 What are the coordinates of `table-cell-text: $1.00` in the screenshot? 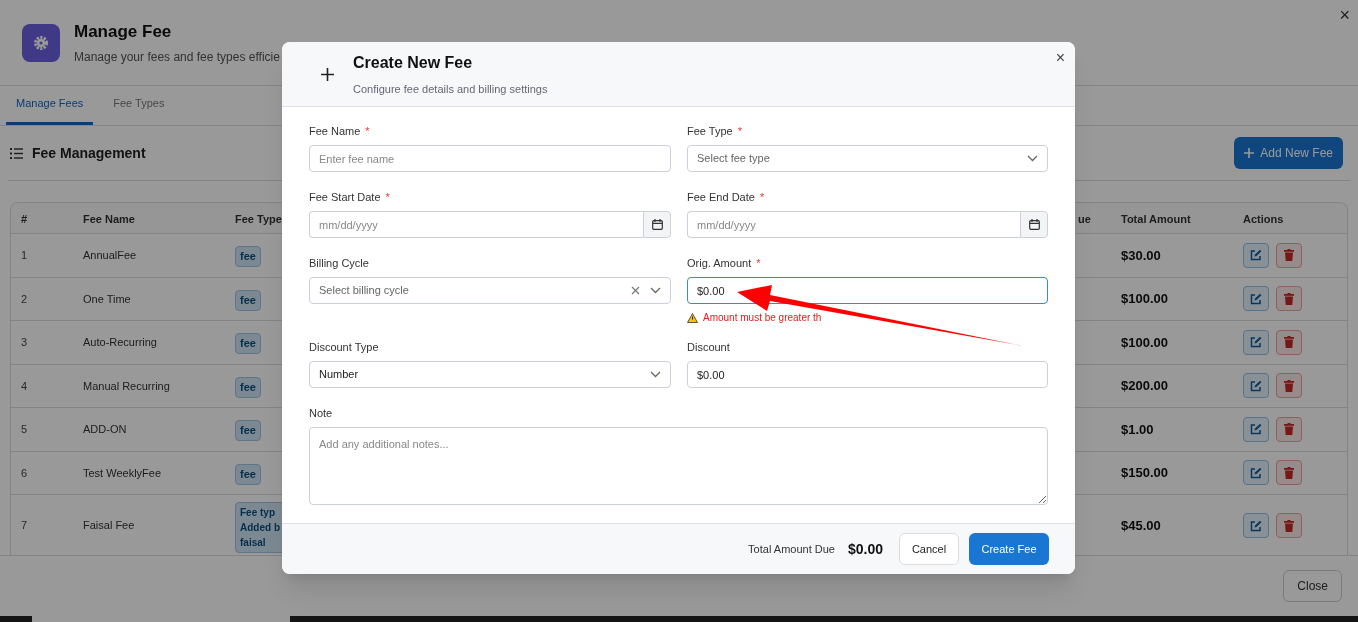 It's located at (1138, 429).